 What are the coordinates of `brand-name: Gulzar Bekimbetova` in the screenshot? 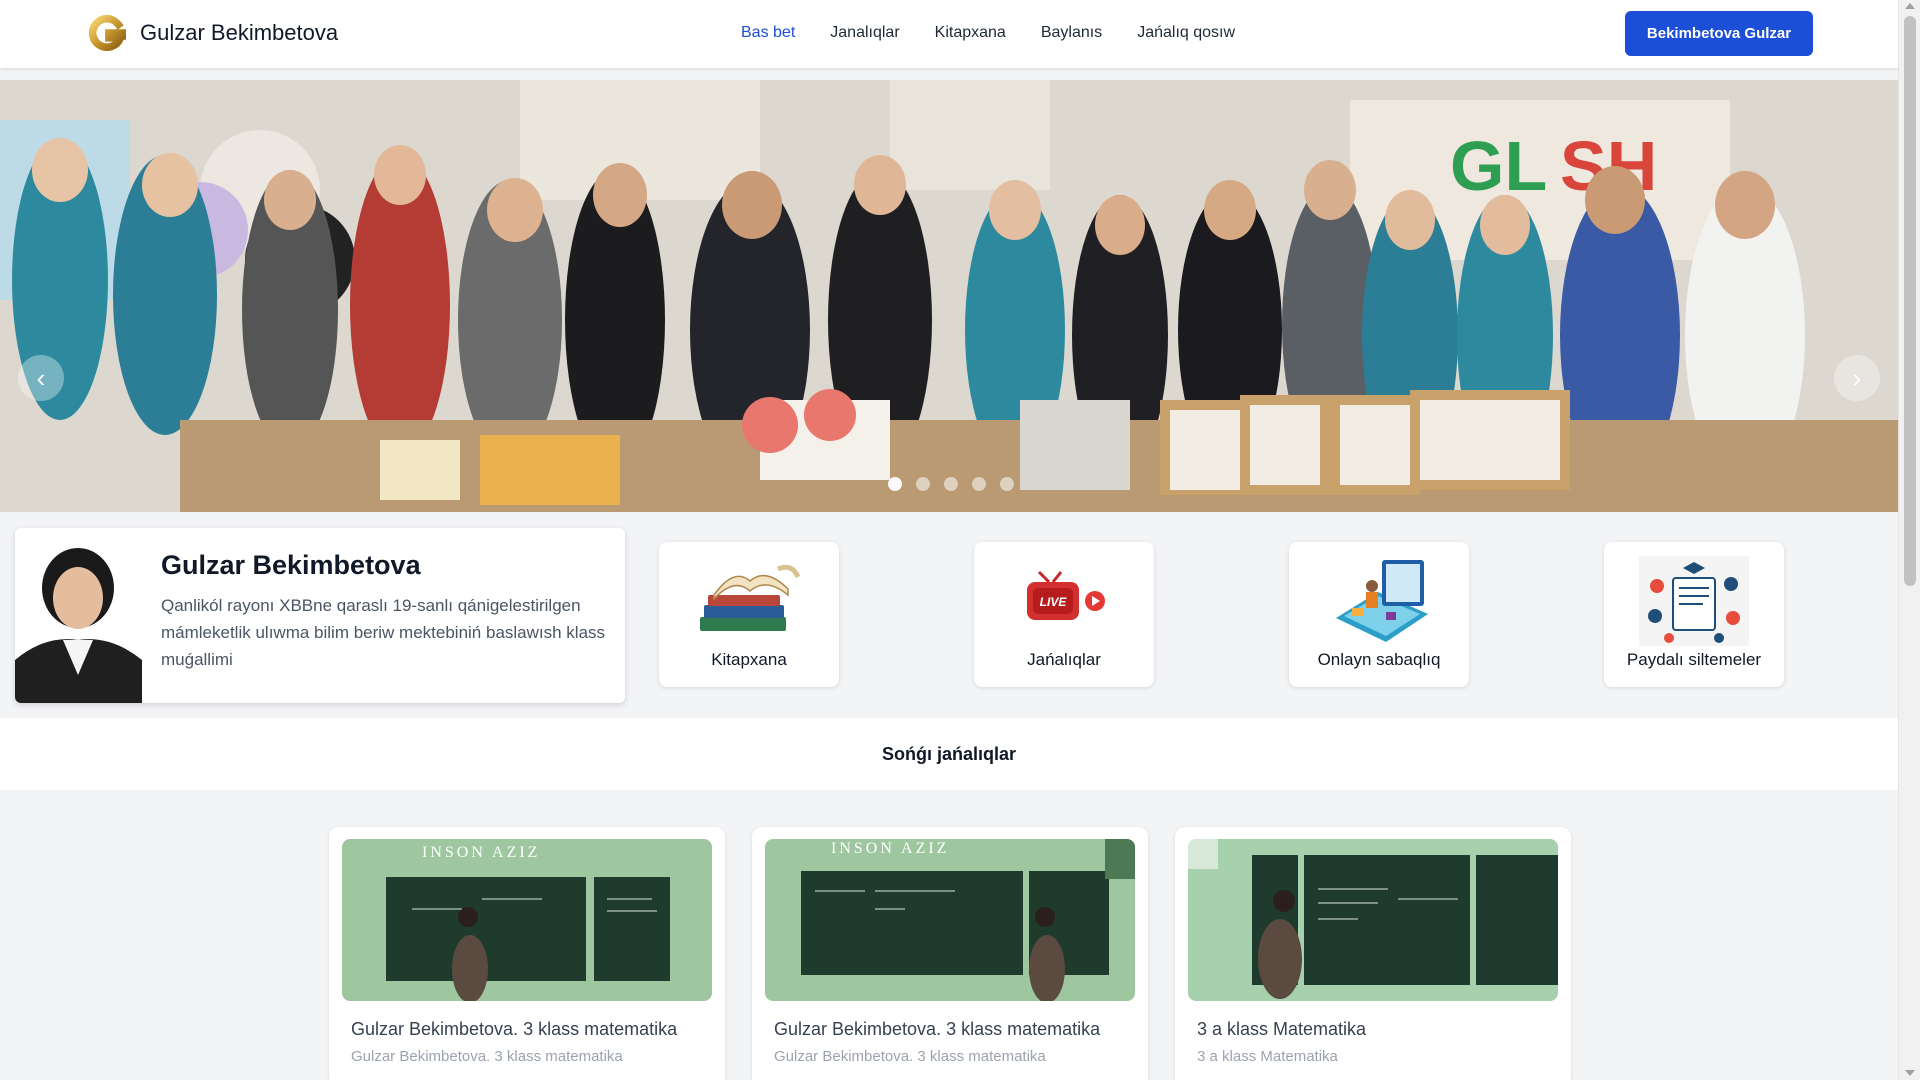 It's located at (239, 33).